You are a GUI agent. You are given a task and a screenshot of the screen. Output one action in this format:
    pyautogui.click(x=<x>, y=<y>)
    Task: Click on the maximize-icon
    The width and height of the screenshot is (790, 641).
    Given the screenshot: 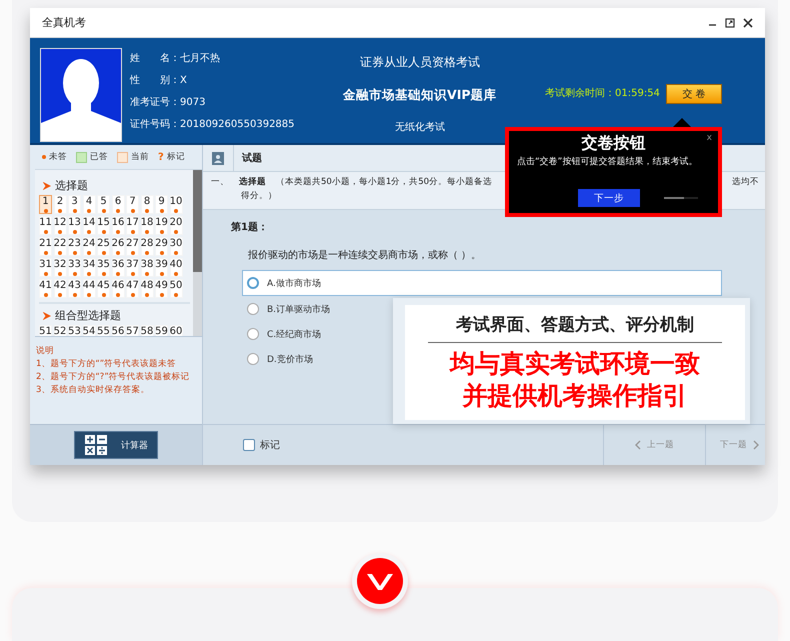 What is the action you would take?
    pyautogui.click(x=730, y=23)
    